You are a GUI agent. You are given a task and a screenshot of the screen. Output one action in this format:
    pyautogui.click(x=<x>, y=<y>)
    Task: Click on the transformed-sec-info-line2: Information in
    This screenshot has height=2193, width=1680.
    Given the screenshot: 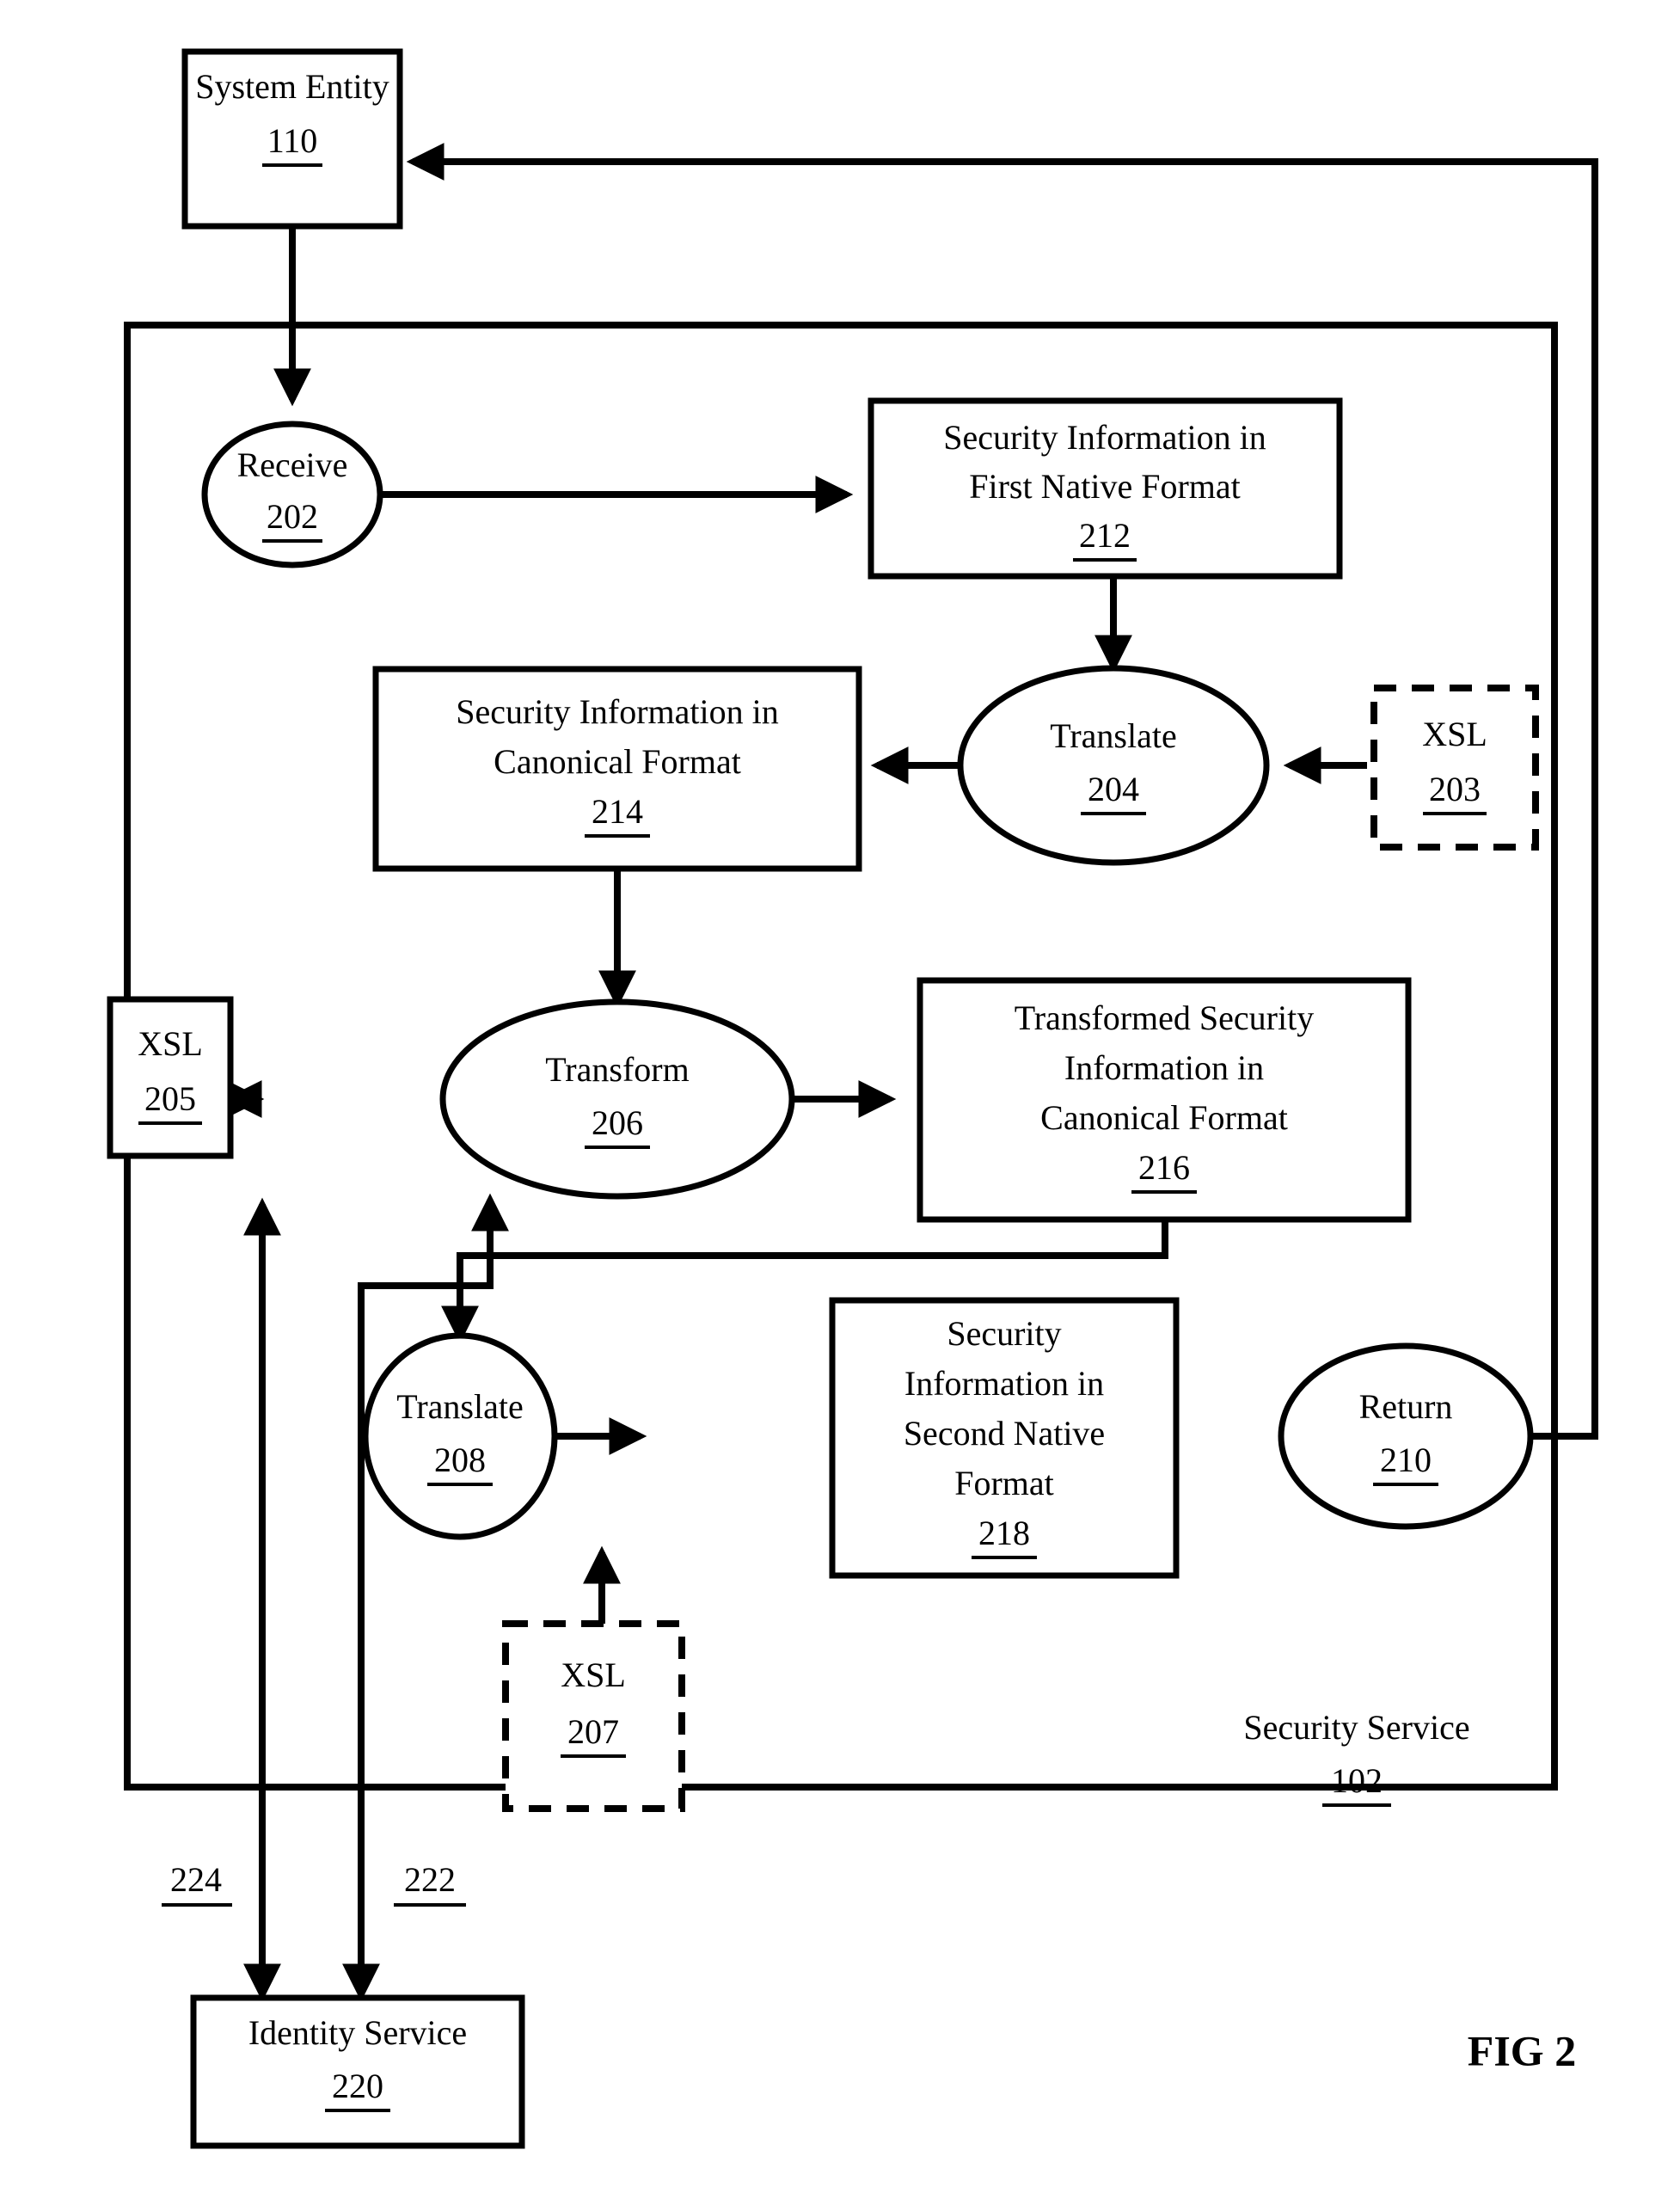 What is the action you would take?
    pyautogui.click(x=1164, y=1068)
    